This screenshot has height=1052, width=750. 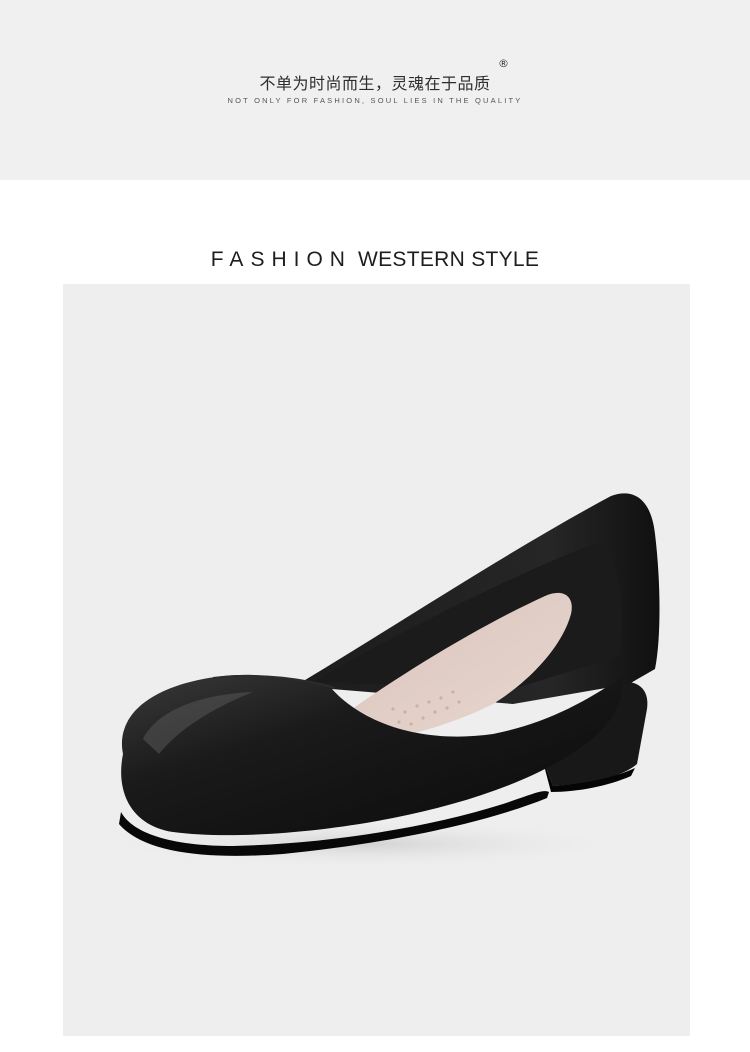 I want to click on section-title: FASHION WESTERN STYLE, so click(x=375, y=260).